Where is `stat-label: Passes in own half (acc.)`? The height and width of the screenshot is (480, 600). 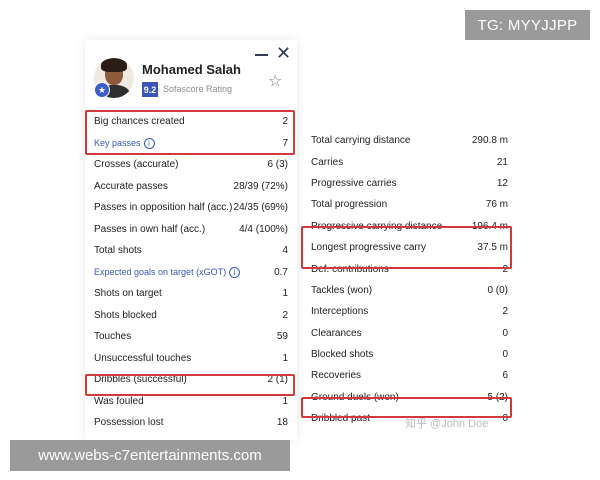 stat-label: Passes in own half (acc.) is located at coordinates (150, 229).